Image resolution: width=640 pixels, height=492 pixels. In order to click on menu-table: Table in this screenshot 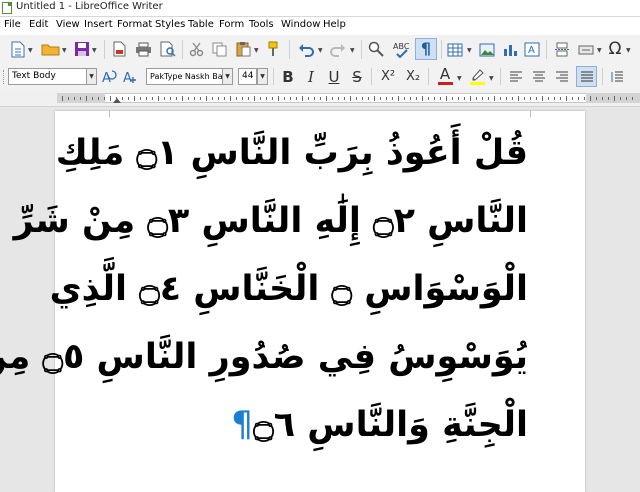, I will do `click(201, 24)`.